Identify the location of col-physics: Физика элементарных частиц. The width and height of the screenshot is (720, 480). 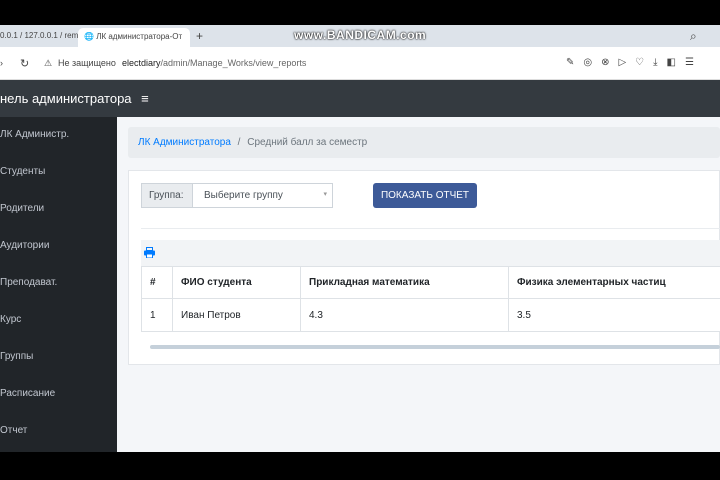
(614, 282).